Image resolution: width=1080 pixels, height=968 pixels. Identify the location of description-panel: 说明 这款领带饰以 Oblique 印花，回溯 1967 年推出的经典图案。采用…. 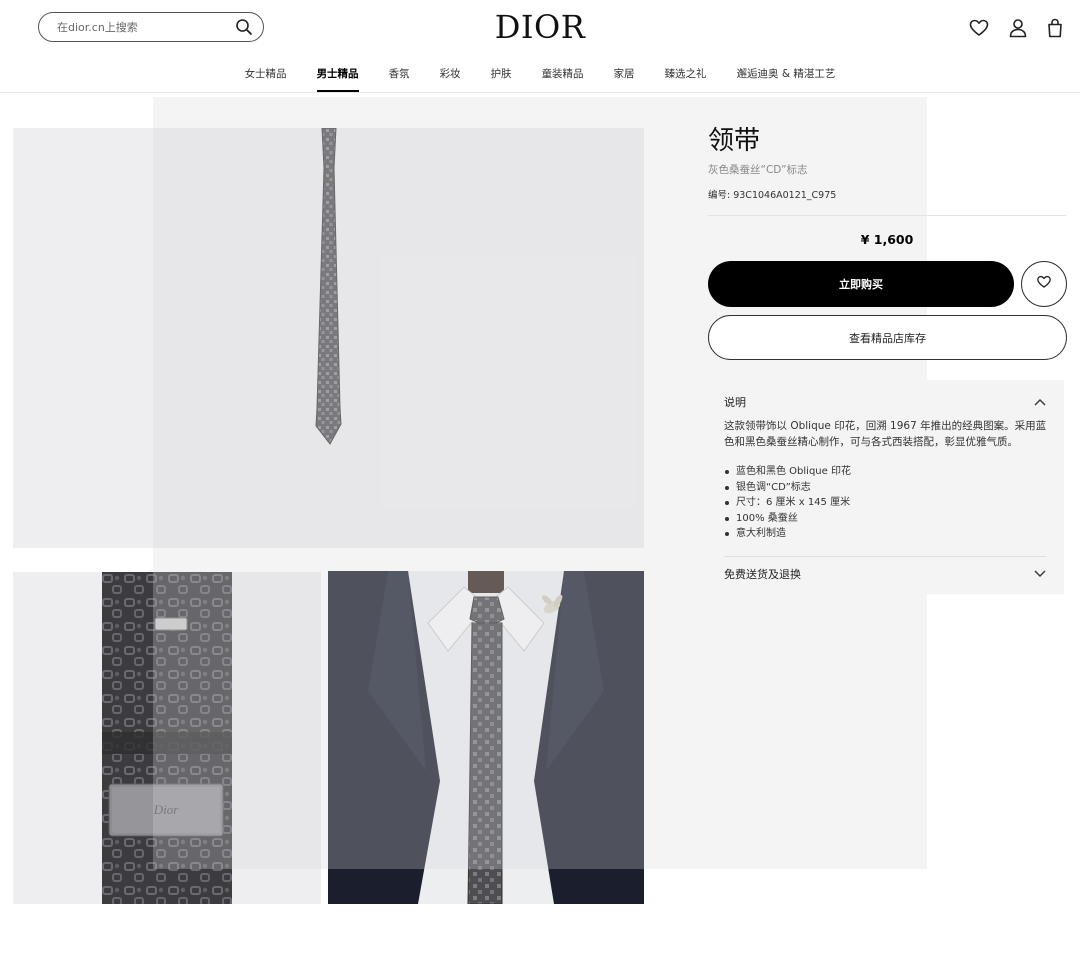
(885, 487).